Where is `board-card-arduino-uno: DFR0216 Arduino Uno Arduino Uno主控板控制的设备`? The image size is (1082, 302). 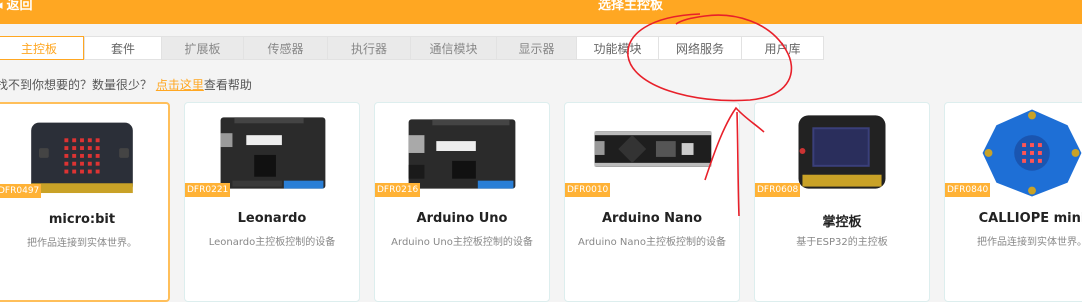
board-card-arduino-uno: DFR0216 Arduino Uno Arduino Uno主控板控制的设备 is located at coordinates (462, 202).